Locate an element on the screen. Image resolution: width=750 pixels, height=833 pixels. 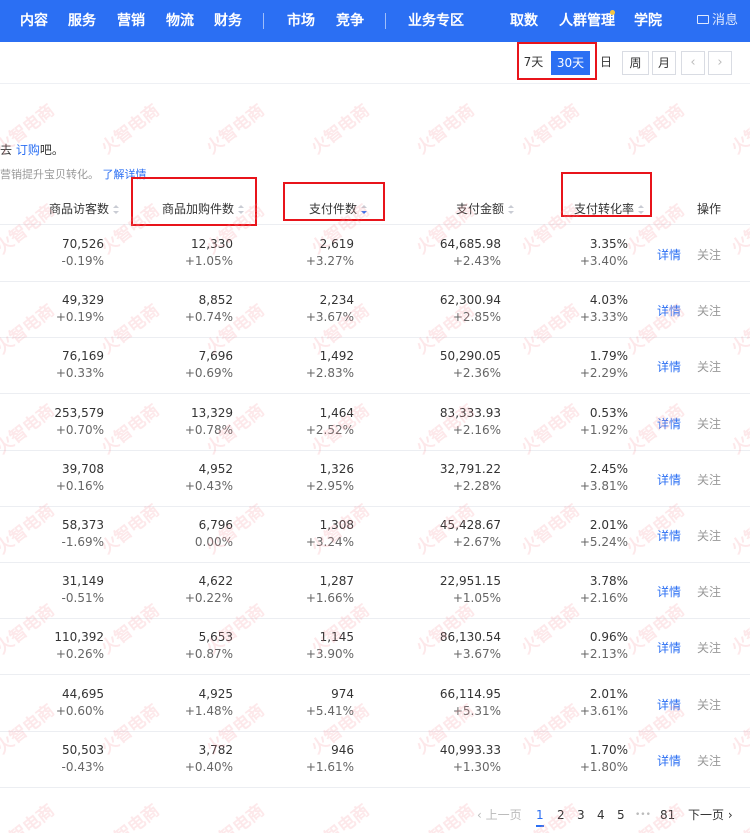
sort-desc-icon is located at coordinates (364, 209).